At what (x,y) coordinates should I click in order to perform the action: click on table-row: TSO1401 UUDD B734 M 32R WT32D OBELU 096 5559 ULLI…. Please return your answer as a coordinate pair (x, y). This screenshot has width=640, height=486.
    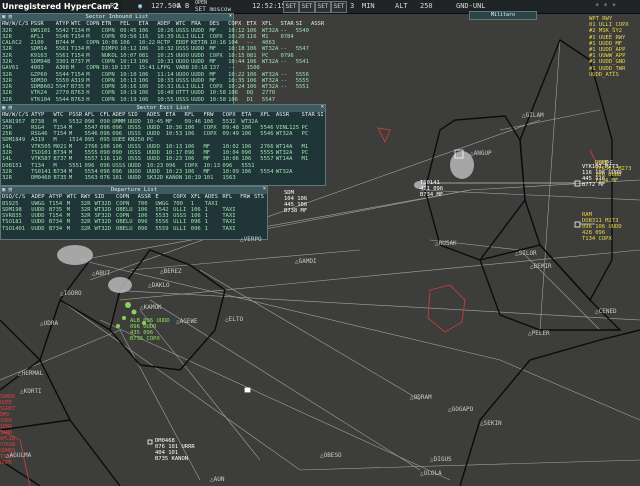
    Looking at the image, I should click on (134, 229).